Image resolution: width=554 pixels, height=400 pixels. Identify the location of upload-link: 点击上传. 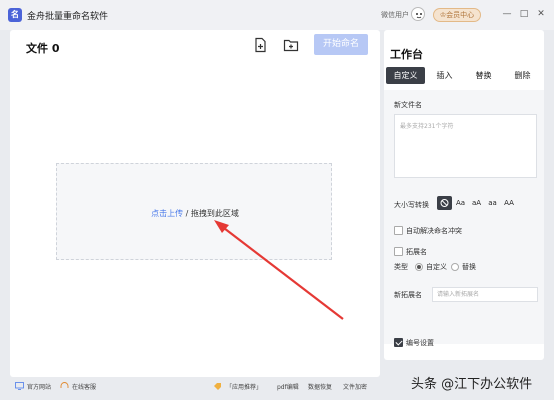
(167, 213).